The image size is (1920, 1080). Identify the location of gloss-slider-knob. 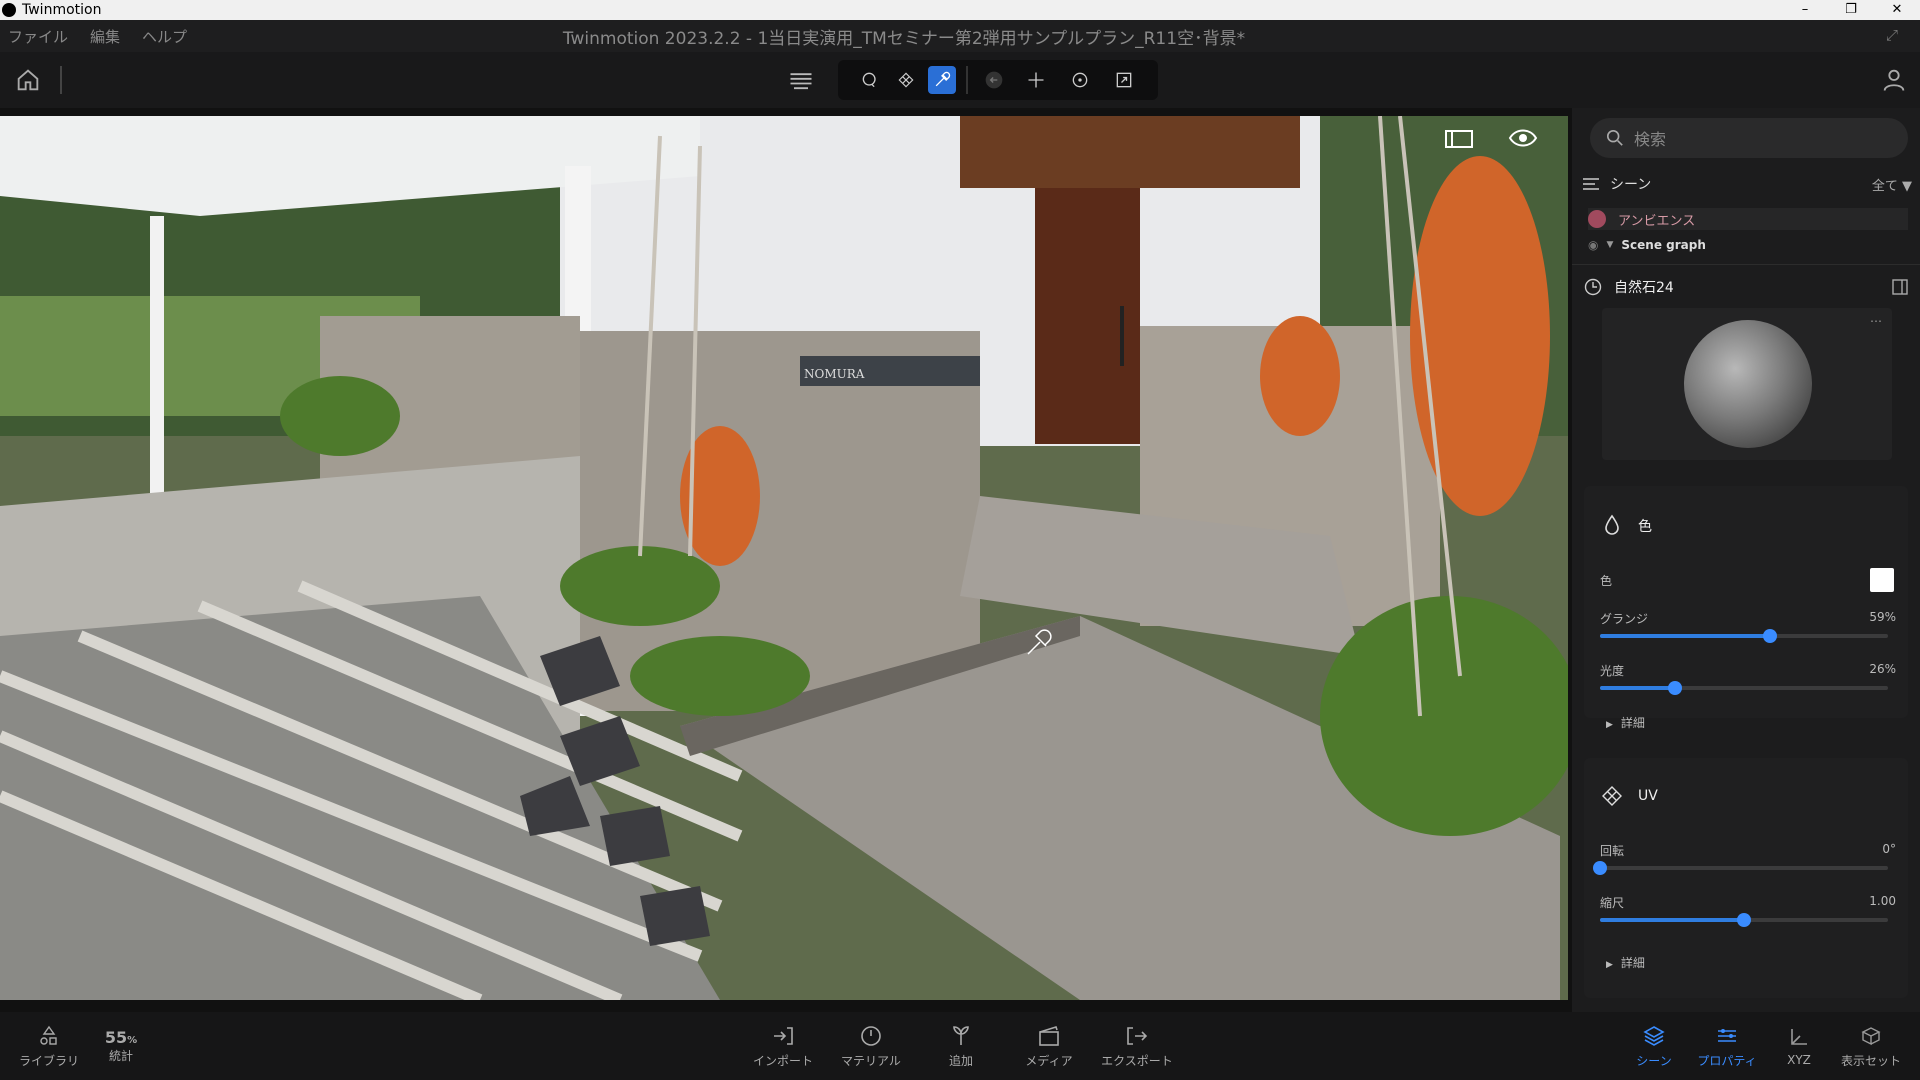
(1675, 688).